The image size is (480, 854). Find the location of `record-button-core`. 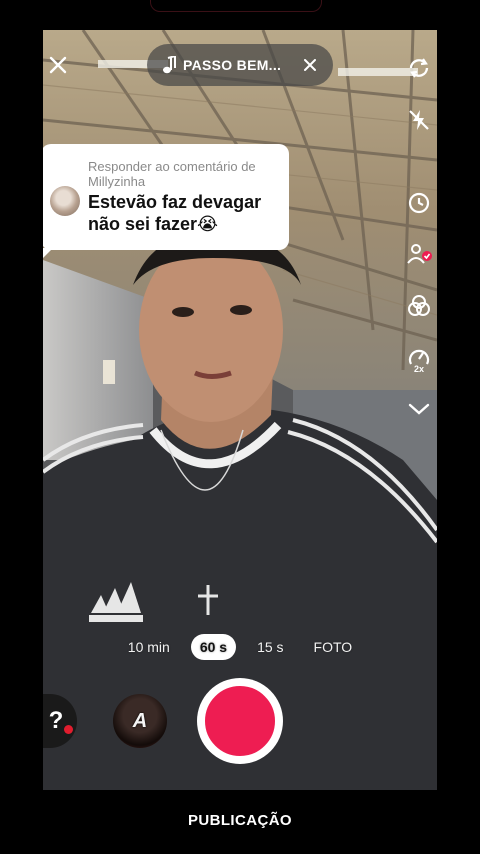

record-button-core is located at coordinates (240, 721).